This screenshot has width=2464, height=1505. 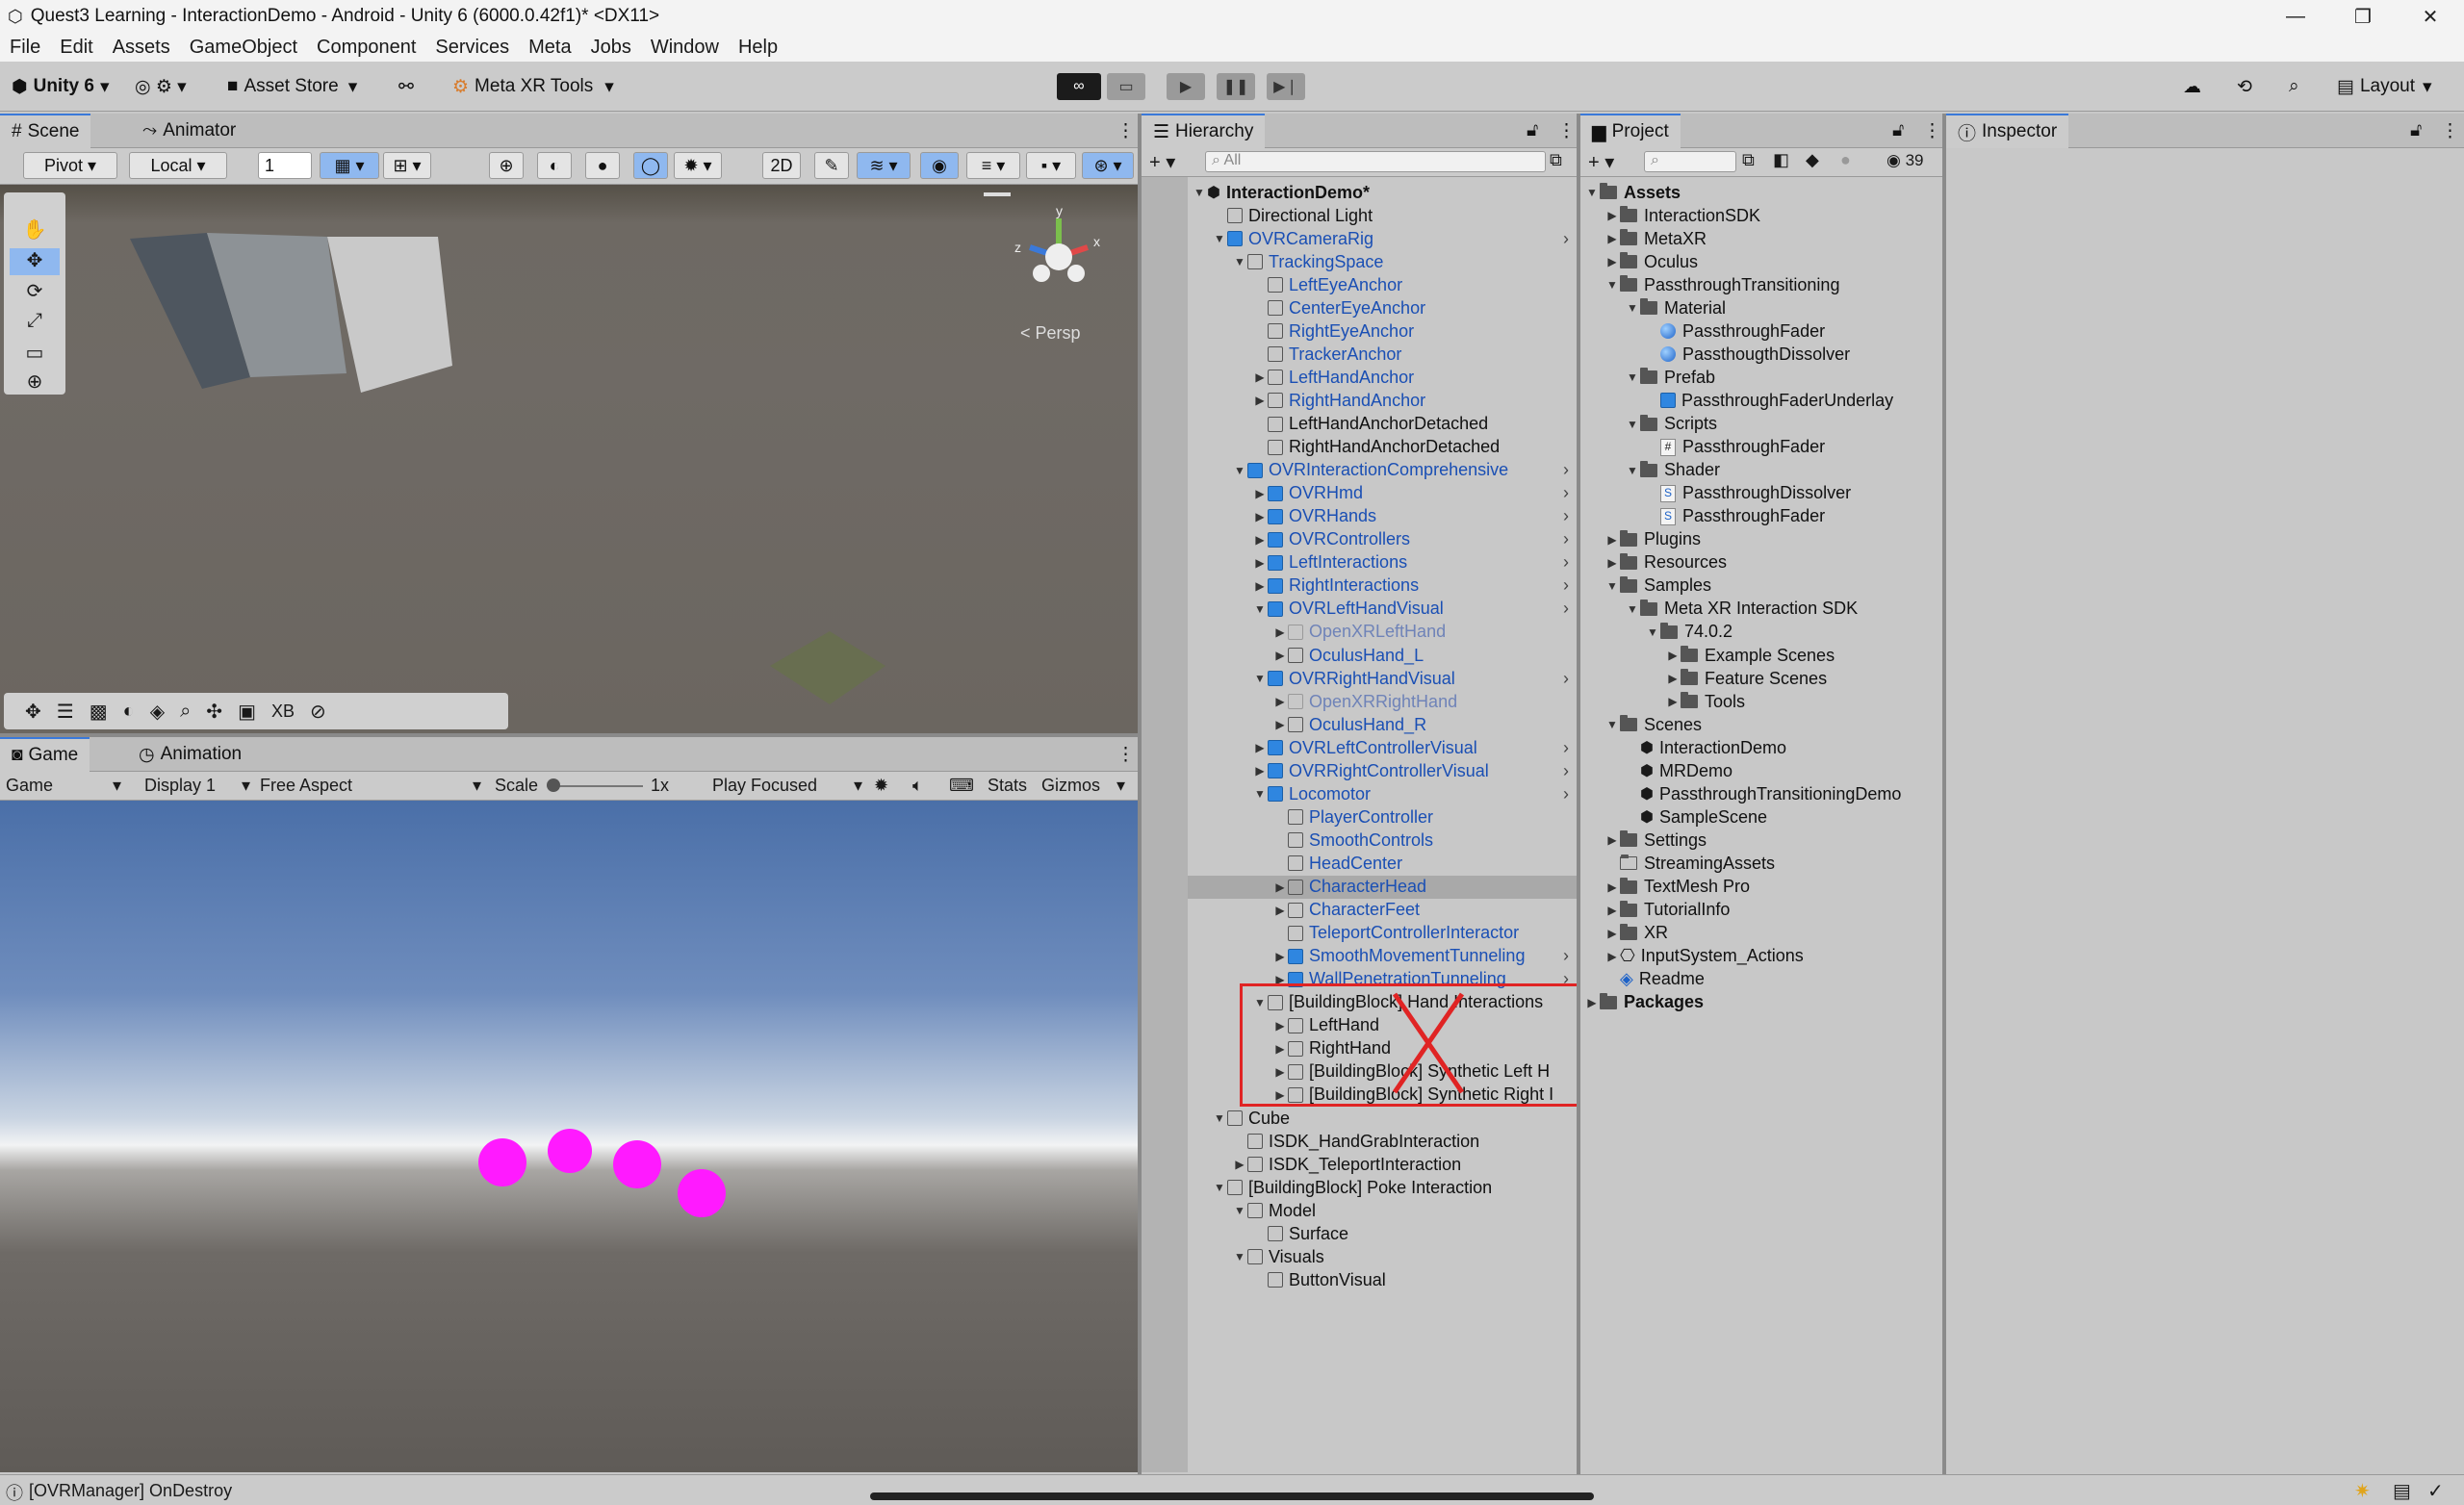 What do you see at coordinates (2402, 1491) in the screenshot?
I see `server-icon: ▤` at bounding box center [2402, 1491].